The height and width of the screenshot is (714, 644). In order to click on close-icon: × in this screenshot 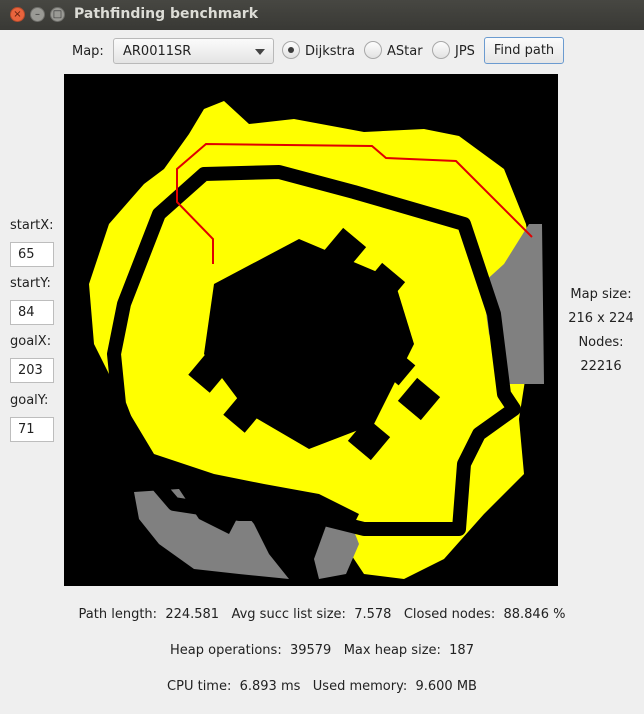, I will do `click(17, 14)`.